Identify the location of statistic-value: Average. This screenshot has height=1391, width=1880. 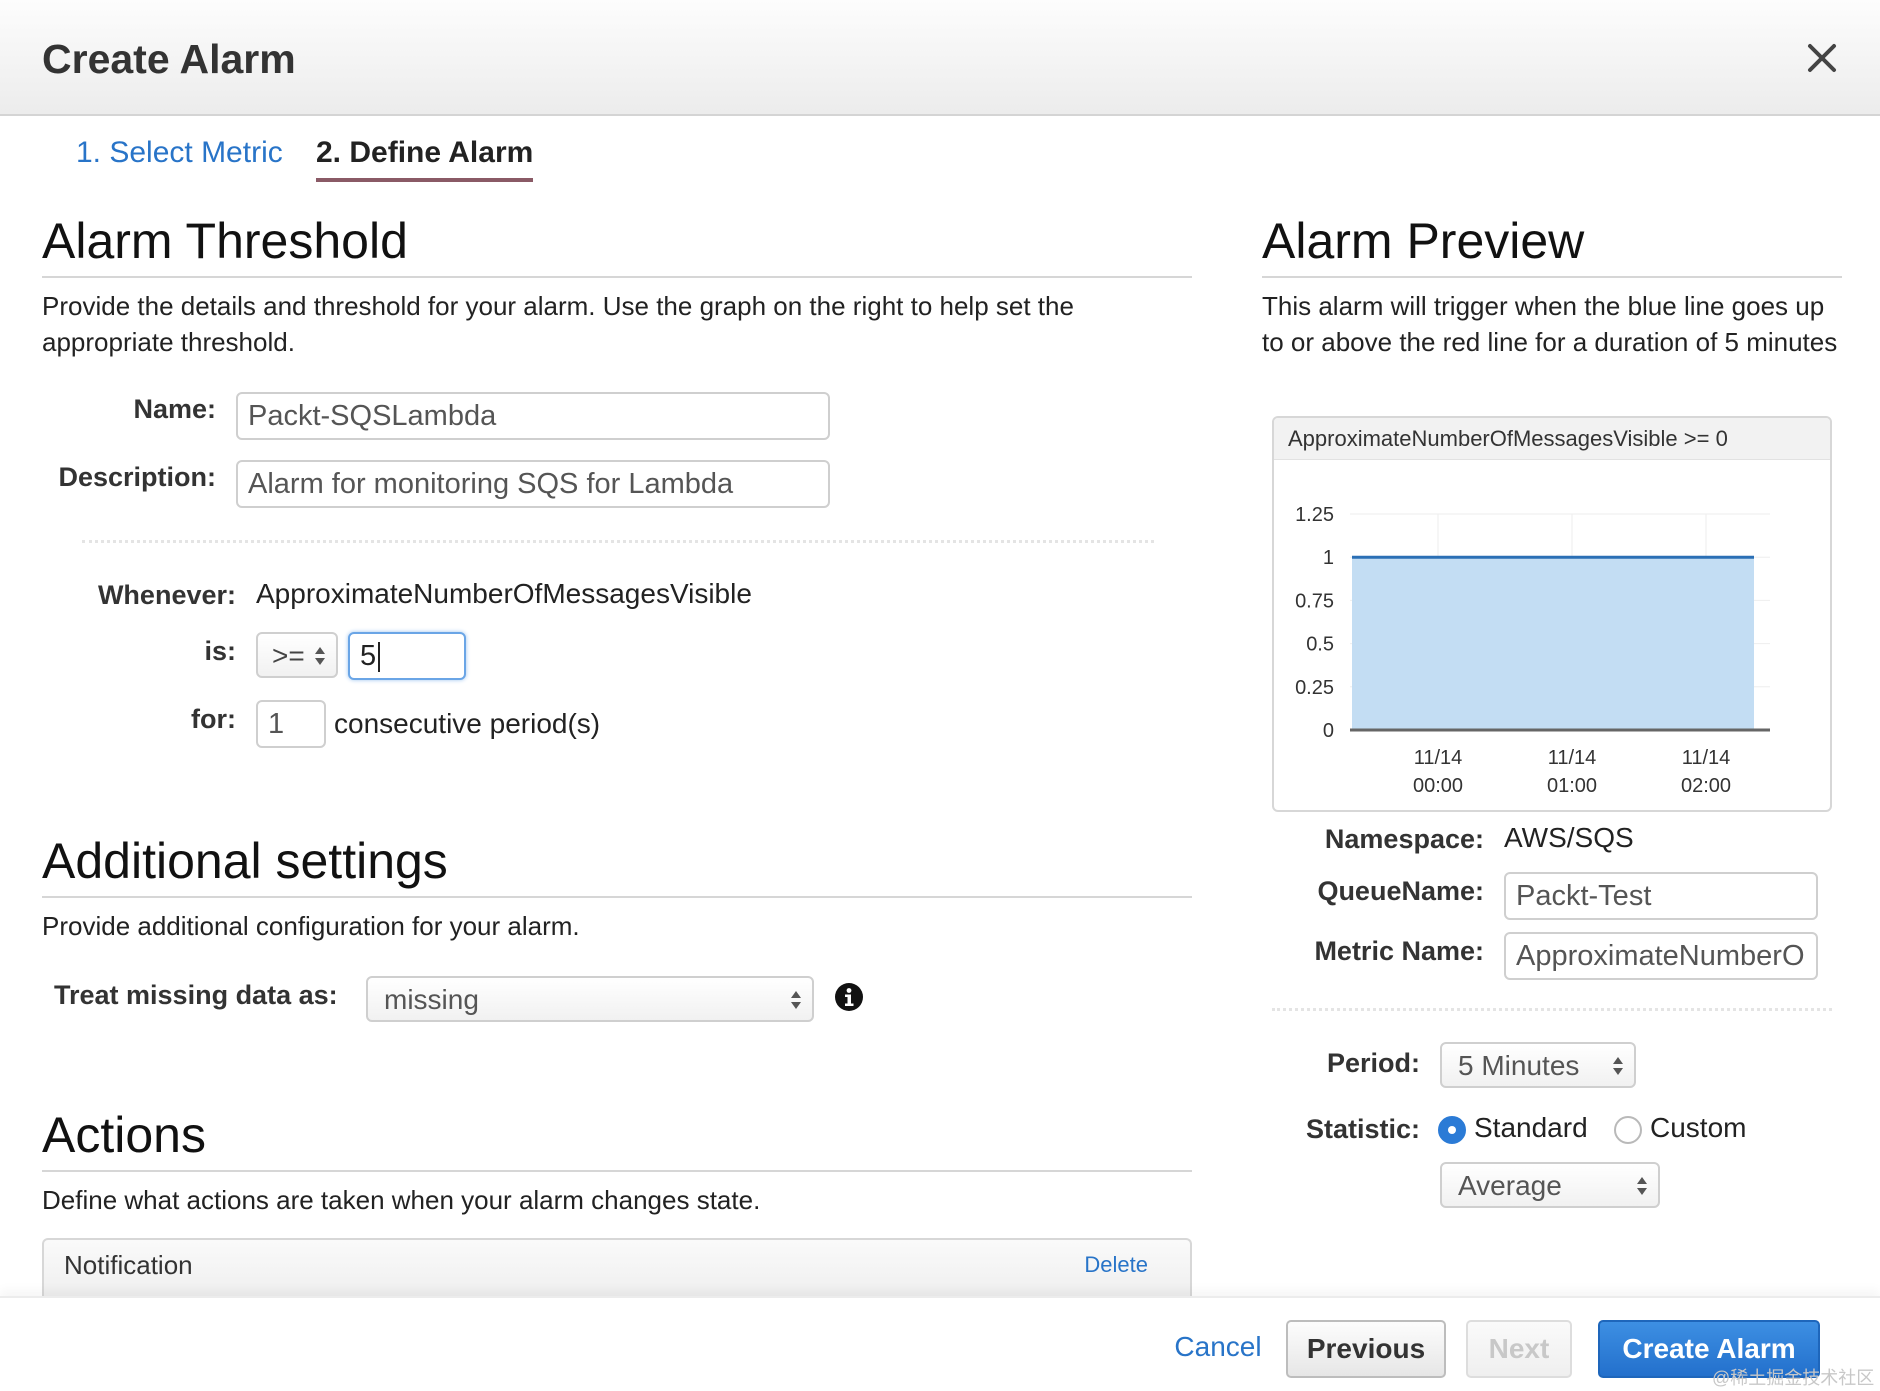
(1510, 1185).